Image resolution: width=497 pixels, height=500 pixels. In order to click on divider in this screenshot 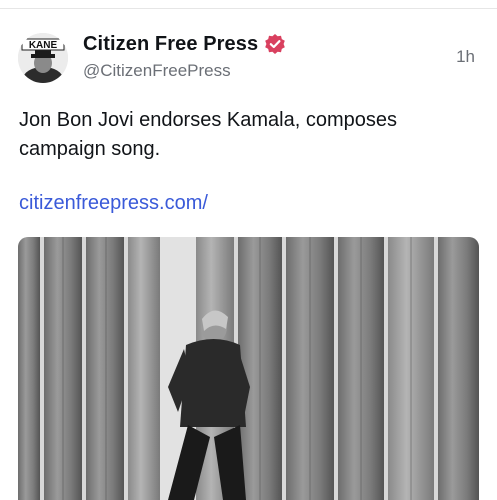, I will do `click(248, 8)`.